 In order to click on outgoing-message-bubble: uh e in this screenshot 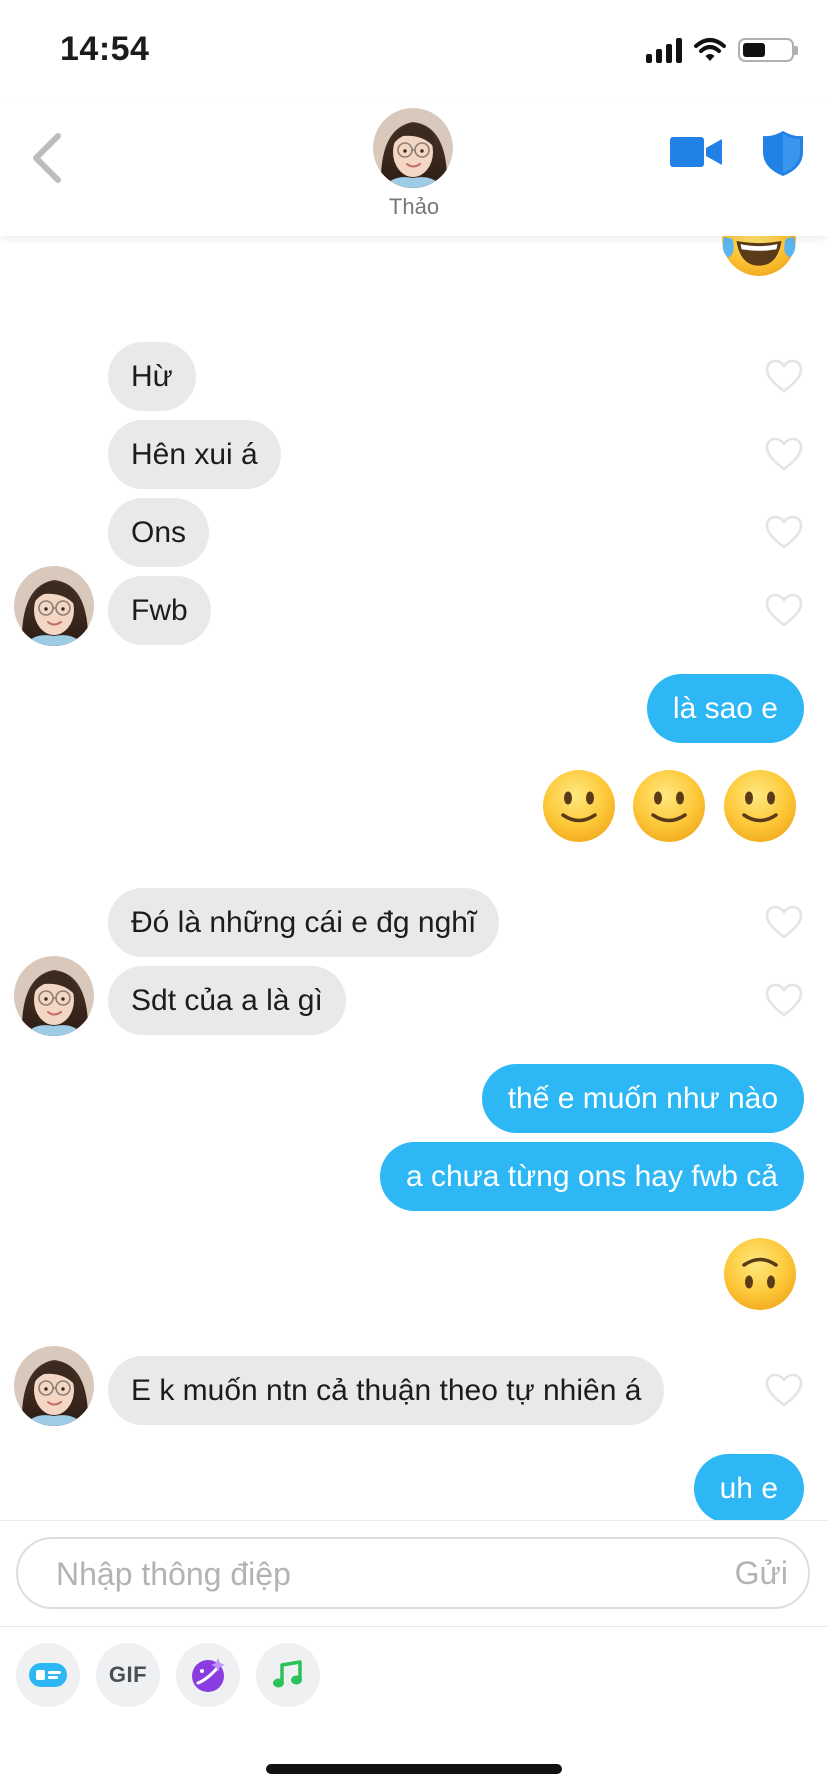, I will do `click(748, 1487)`.